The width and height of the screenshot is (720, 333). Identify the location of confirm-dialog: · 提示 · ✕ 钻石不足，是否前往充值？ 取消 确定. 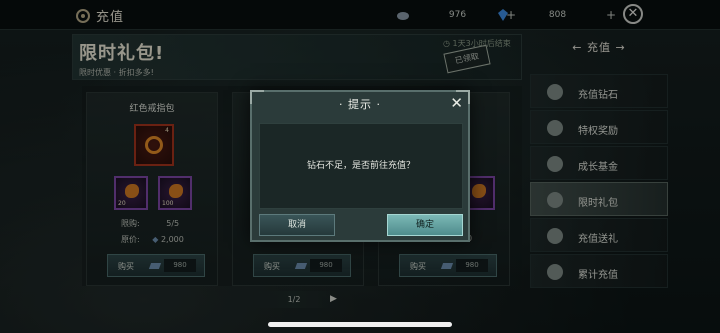
(360, 166).